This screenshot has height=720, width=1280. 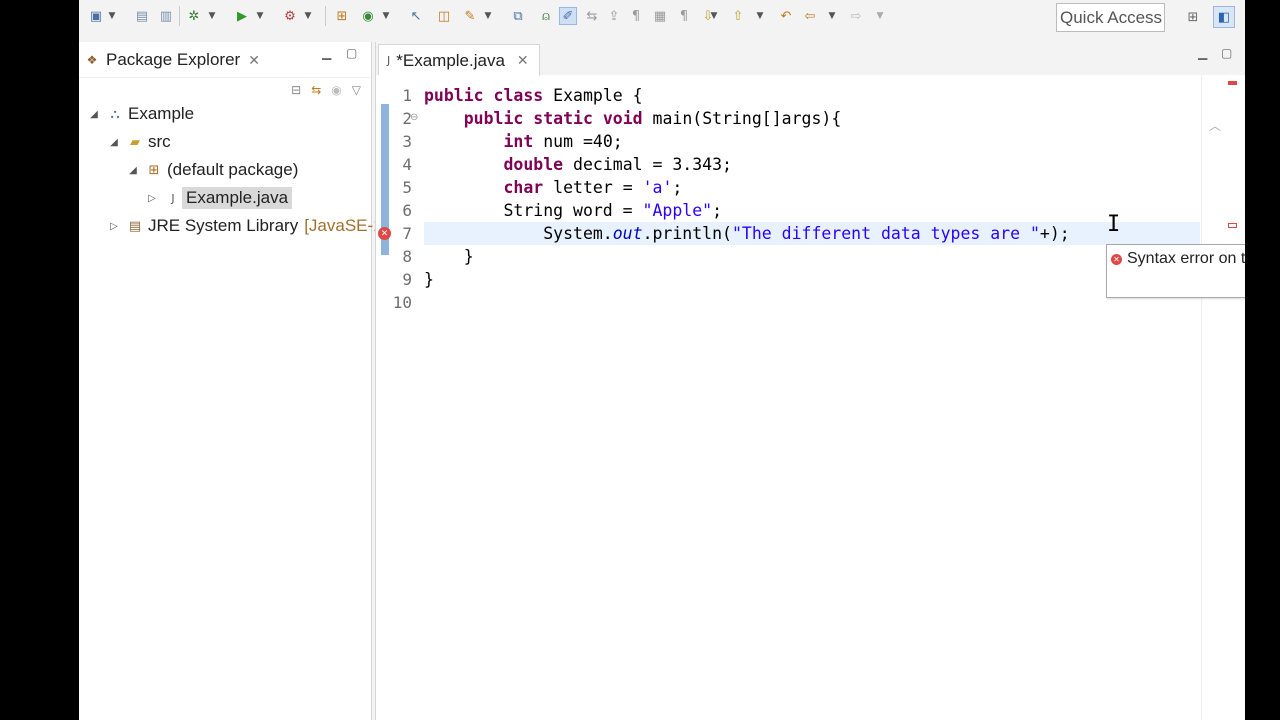 What do you see at coordinates (342, 16) in the screenshot?
I see `new-java-project-icon: ⊞` at bounding box center [342, 16].